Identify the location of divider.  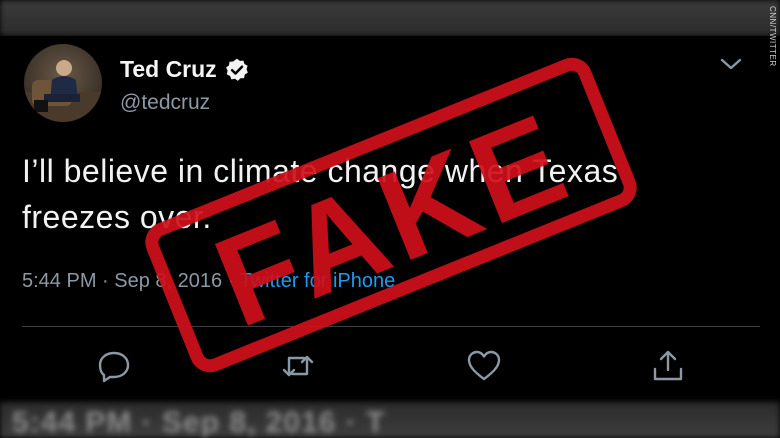
(391, 326).